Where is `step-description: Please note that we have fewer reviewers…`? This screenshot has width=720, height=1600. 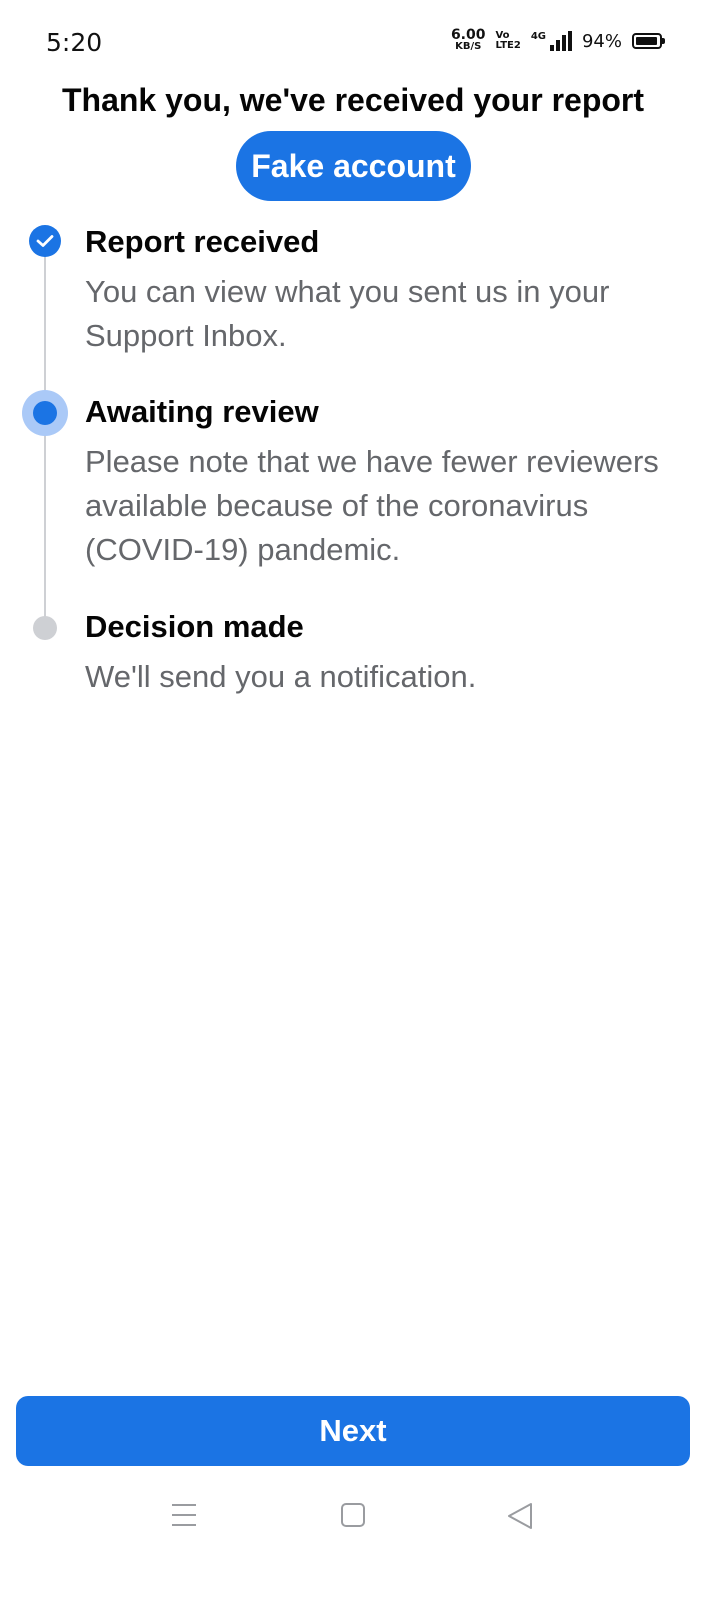 step-description: Please note that we have fewer reviewers… is located at coordinates (372, 505).